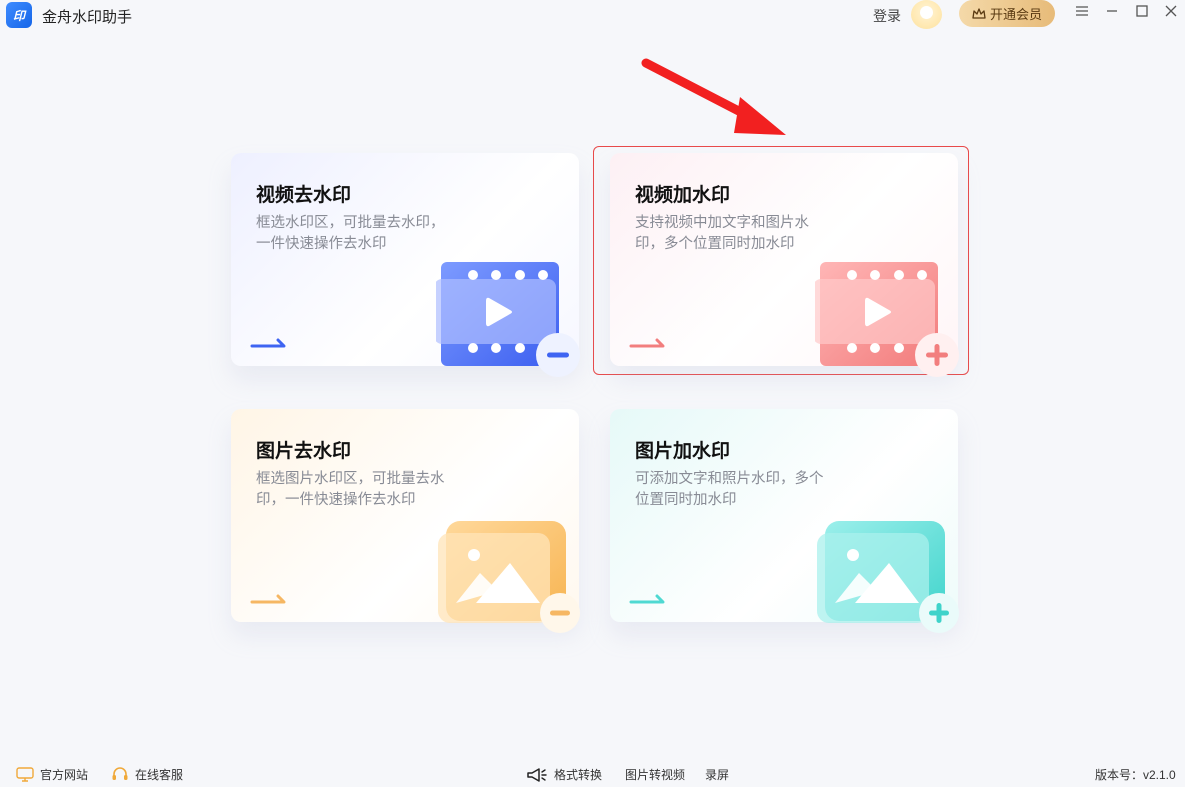  What do you see at coordinates (304, 195) in the screenshot?
I see `card-title: 视频去水印` at bounding box center [304, 195].